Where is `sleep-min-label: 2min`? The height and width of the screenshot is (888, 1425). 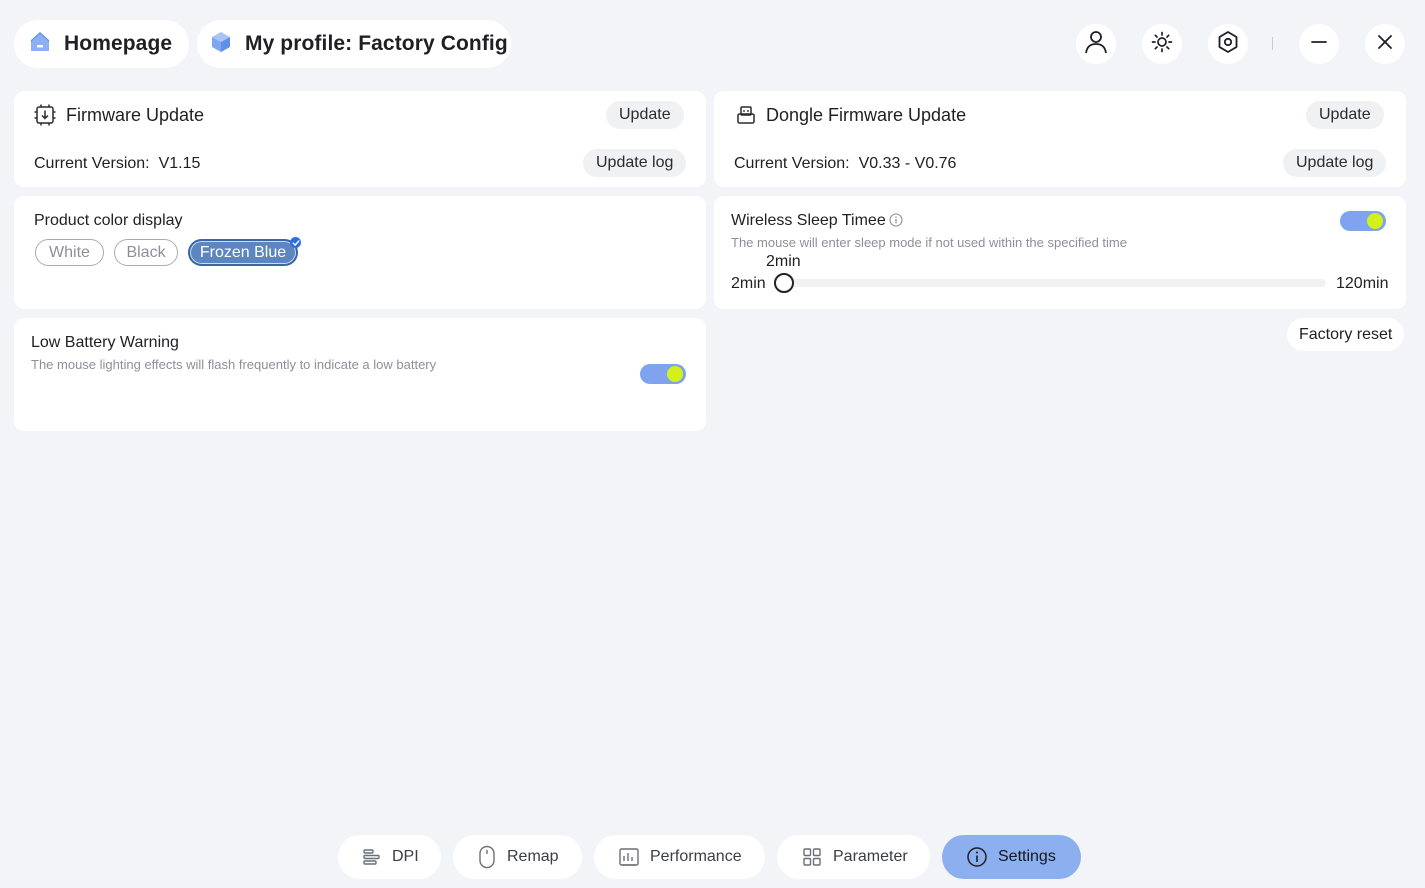
sleep-min-label: 2min is located at coordinates (748, 283).